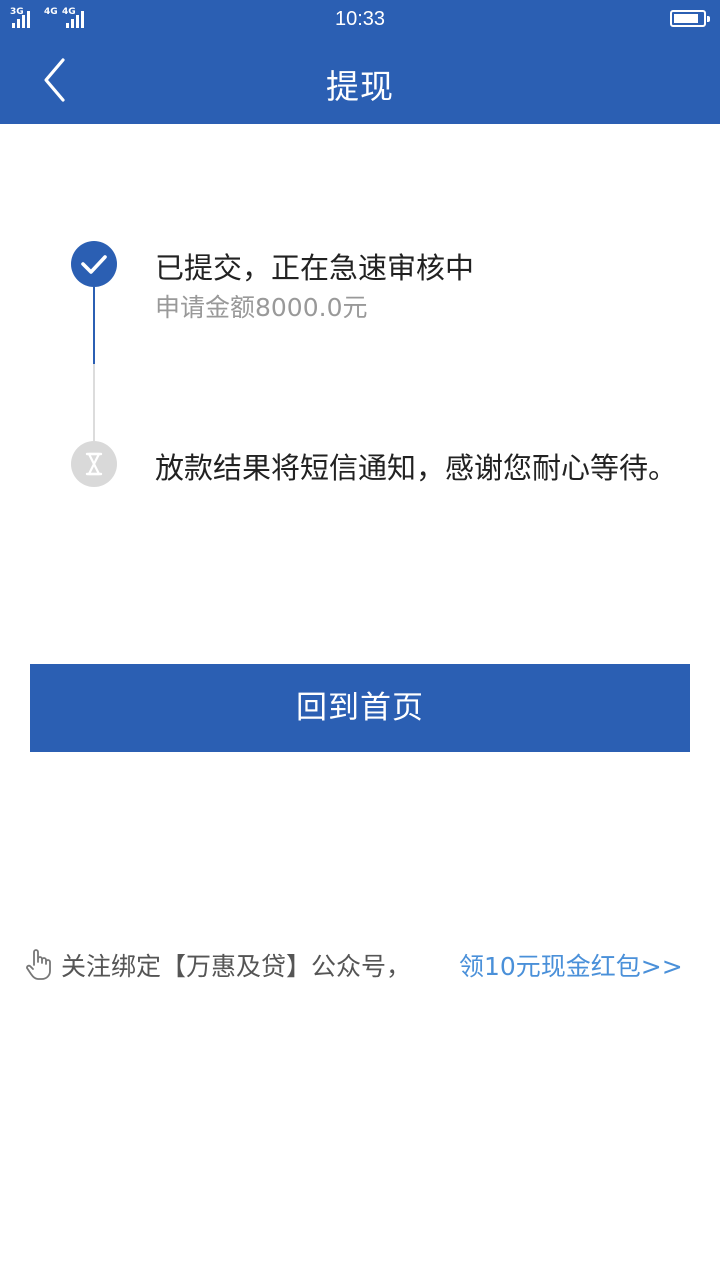 This screenshot has height=1280, width=720. What do you see at coordinates (571, 965) in the screenshot?
I see `red-packet-link: 领10元现金红包>>` at bounding box center [571, 965].